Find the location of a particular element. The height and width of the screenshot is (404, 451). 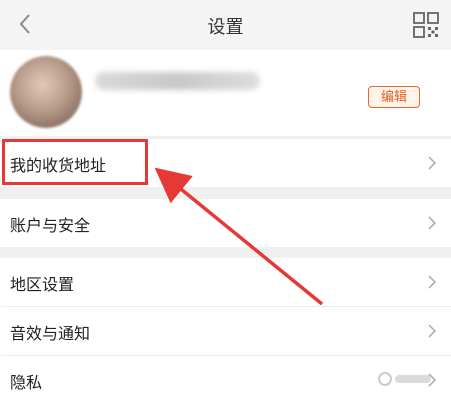

menu-item-label: 我的收货地址 is located at coordinates (58, 165).